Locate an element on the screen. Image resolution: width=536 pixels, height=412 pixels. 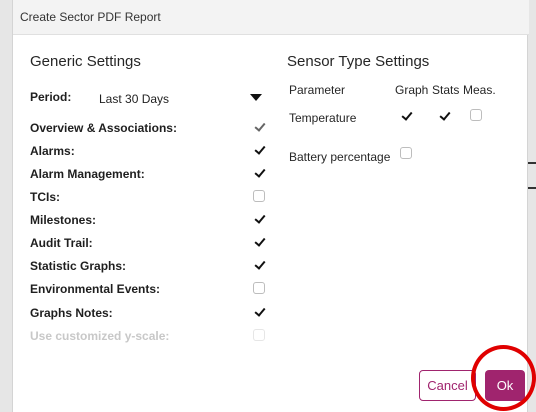
setting-row-audit-trail: Audit Trail: is located at coordinates (148, 243).